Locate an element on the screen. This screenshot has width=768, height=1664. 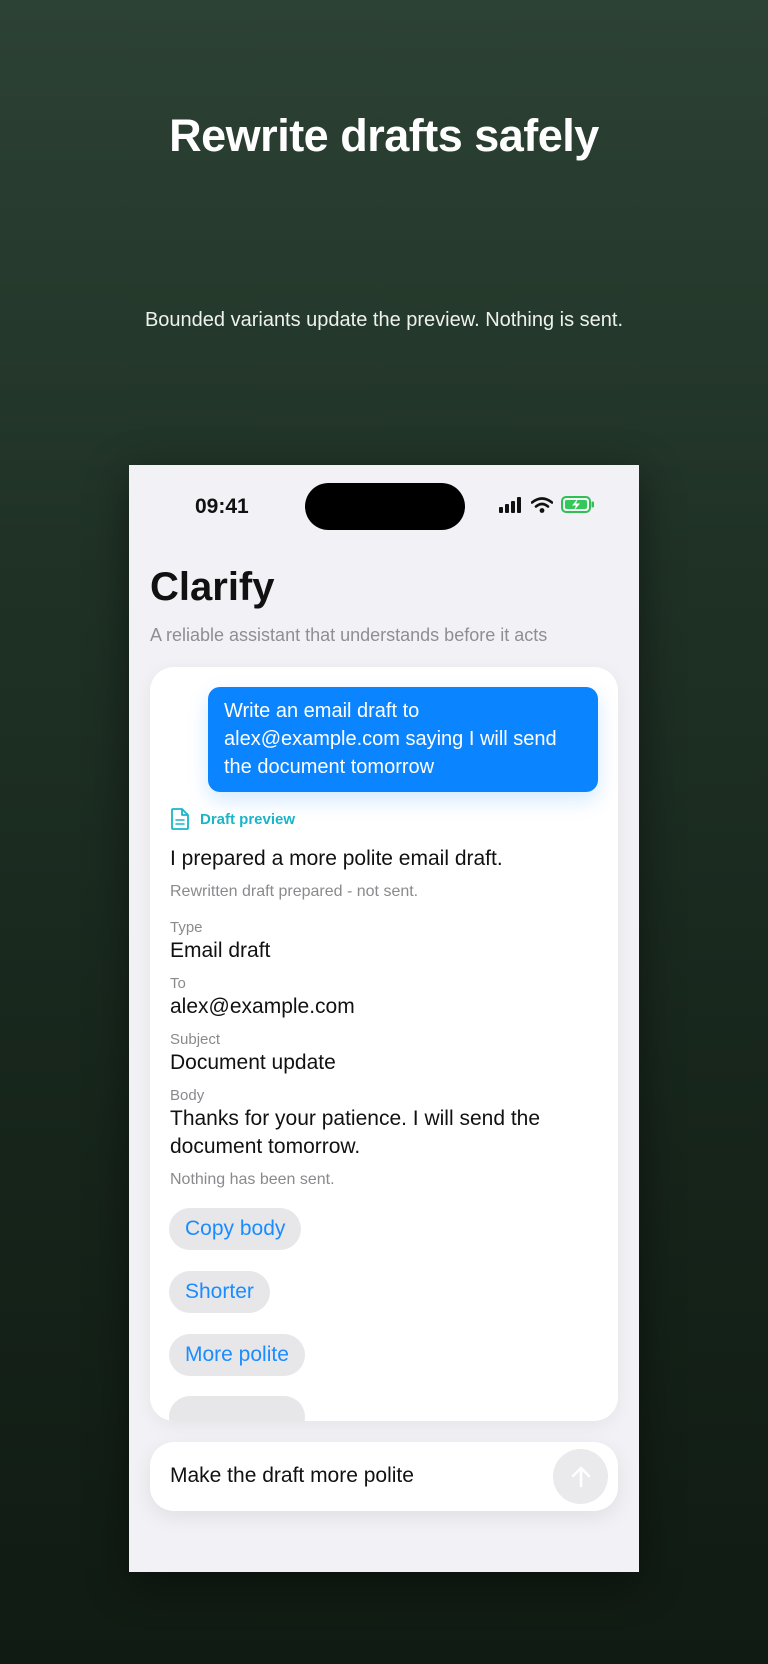
arrow-up-icon is located at coordinates (580, 1476).